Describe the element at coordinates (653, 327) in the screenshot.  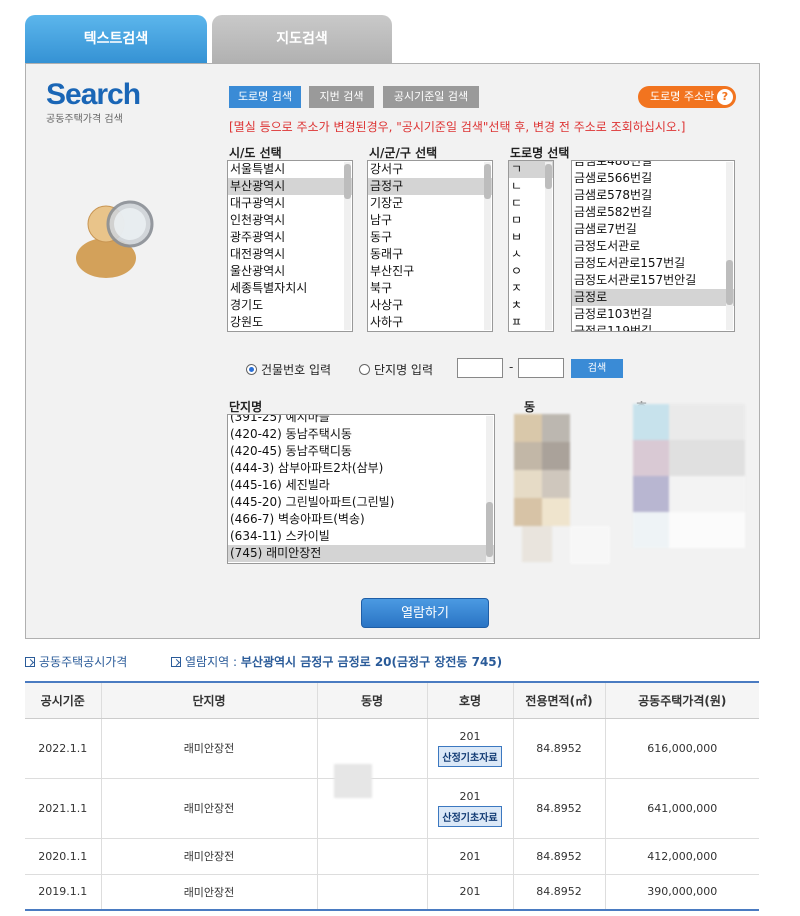
I see `road-item: 금정로119번길` at that location.